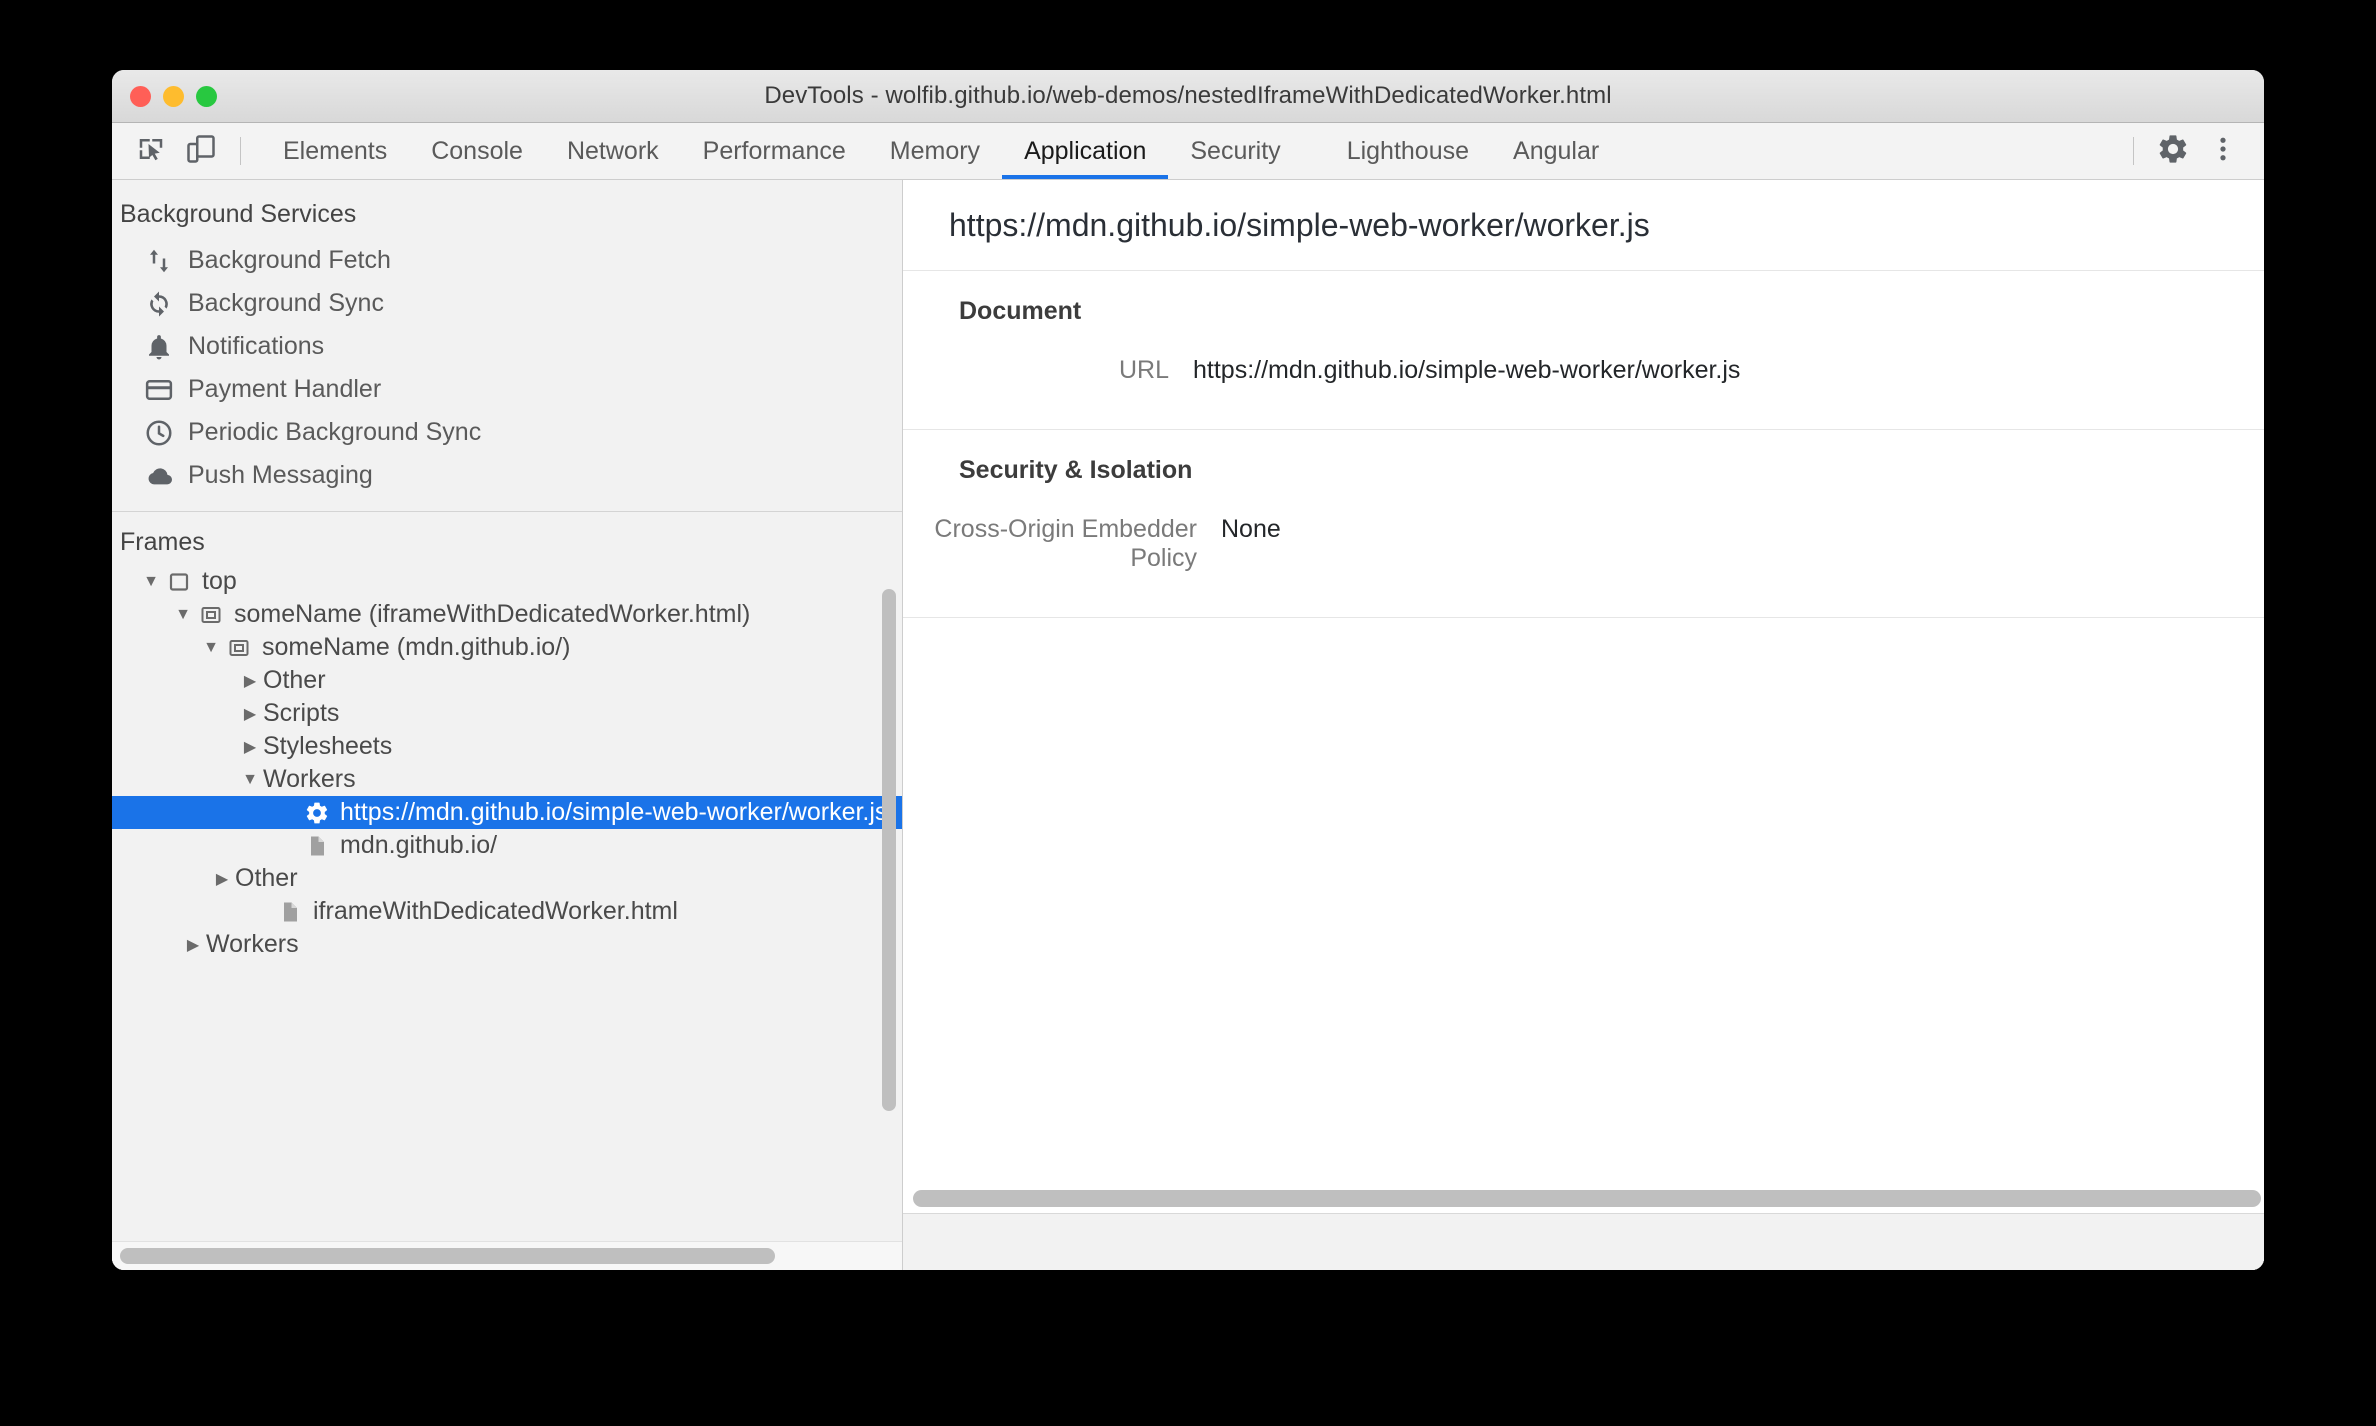  Describe the element at coordinates (179, 582) in the screenshot. I see `frame-icon` at that location.